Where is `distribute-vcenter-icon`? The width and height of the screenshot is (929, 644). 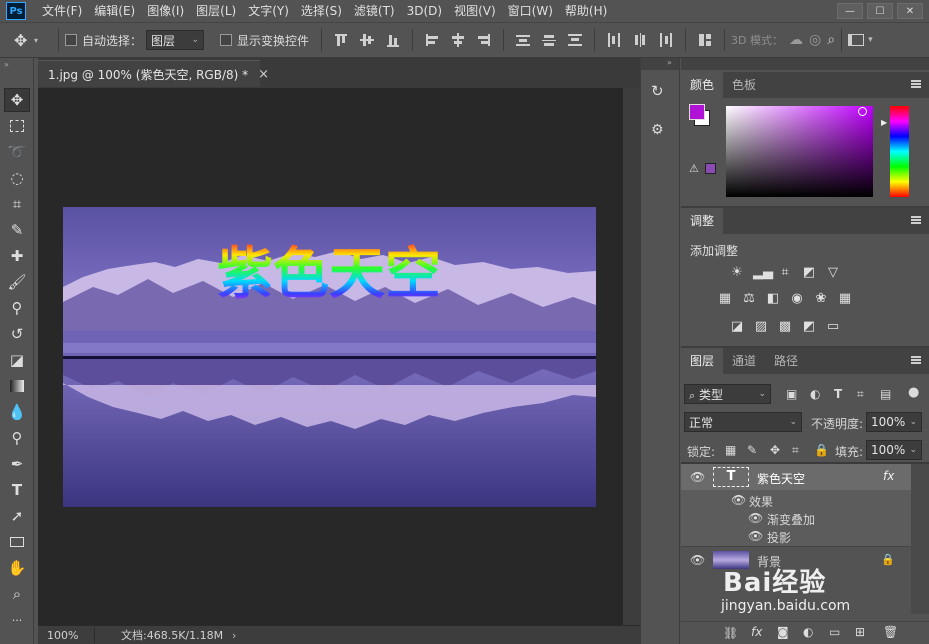
distribute-vcenter-icon is located at coordinates (549, 40).